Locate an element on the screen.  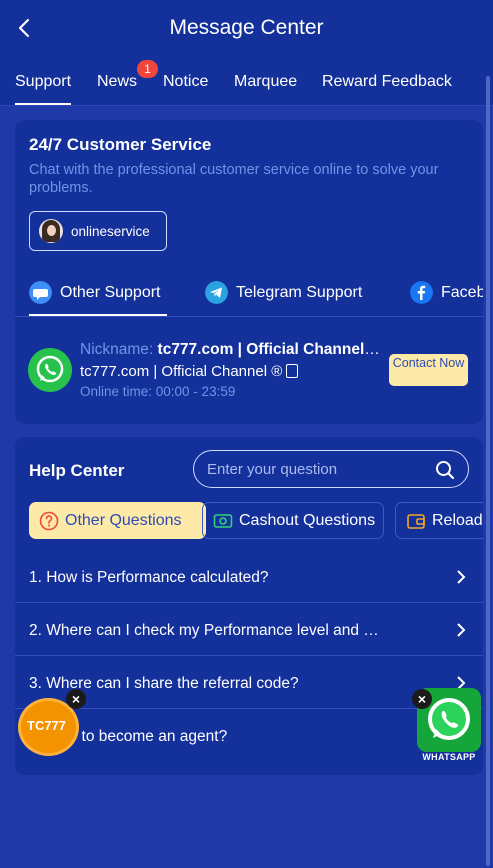
support-channel-tabs: Other Support Telegram Support Facebo is located at coordinates (249, 296).